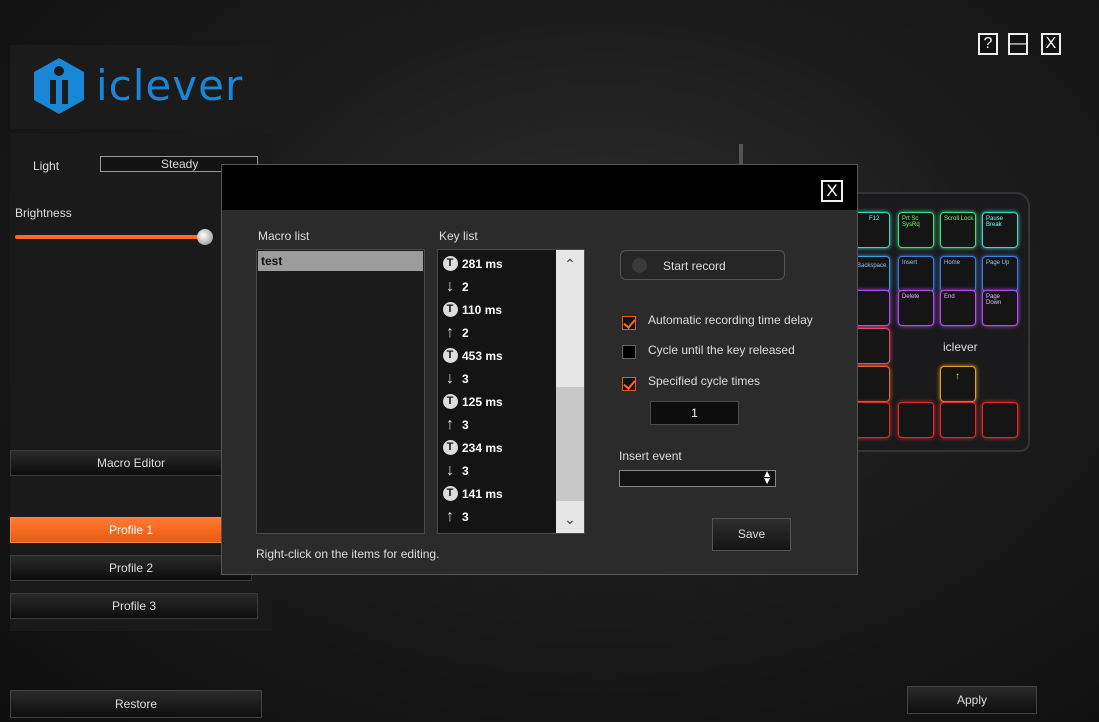 Image resolution: width=1099 pixels, height=722 pixels. What do you see at coordinates (832, 191) in the screenshot?
I see `dialog-close-button: X` at bounding box center [832, 191].